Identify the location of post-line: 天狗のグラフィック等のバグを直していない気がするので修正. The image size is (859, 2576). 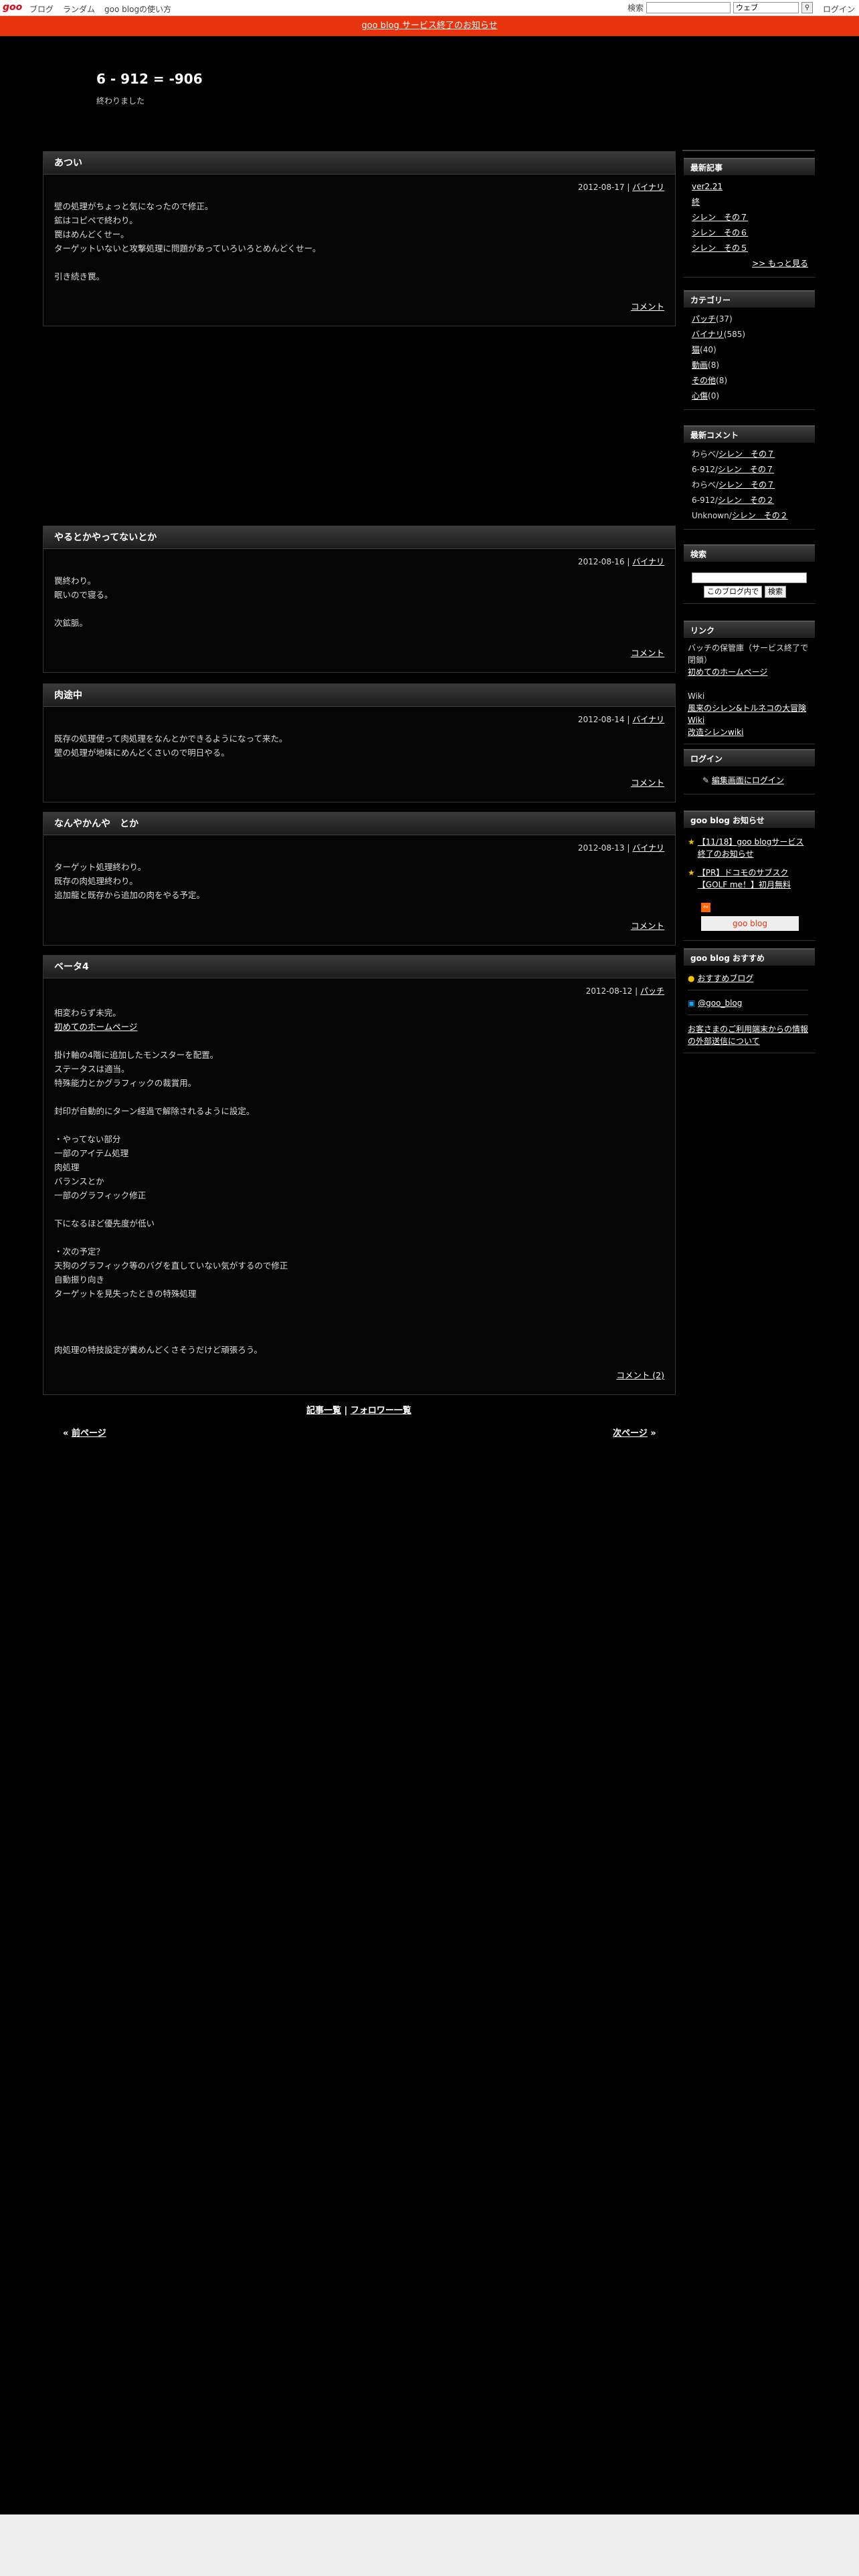
(171, 1266).